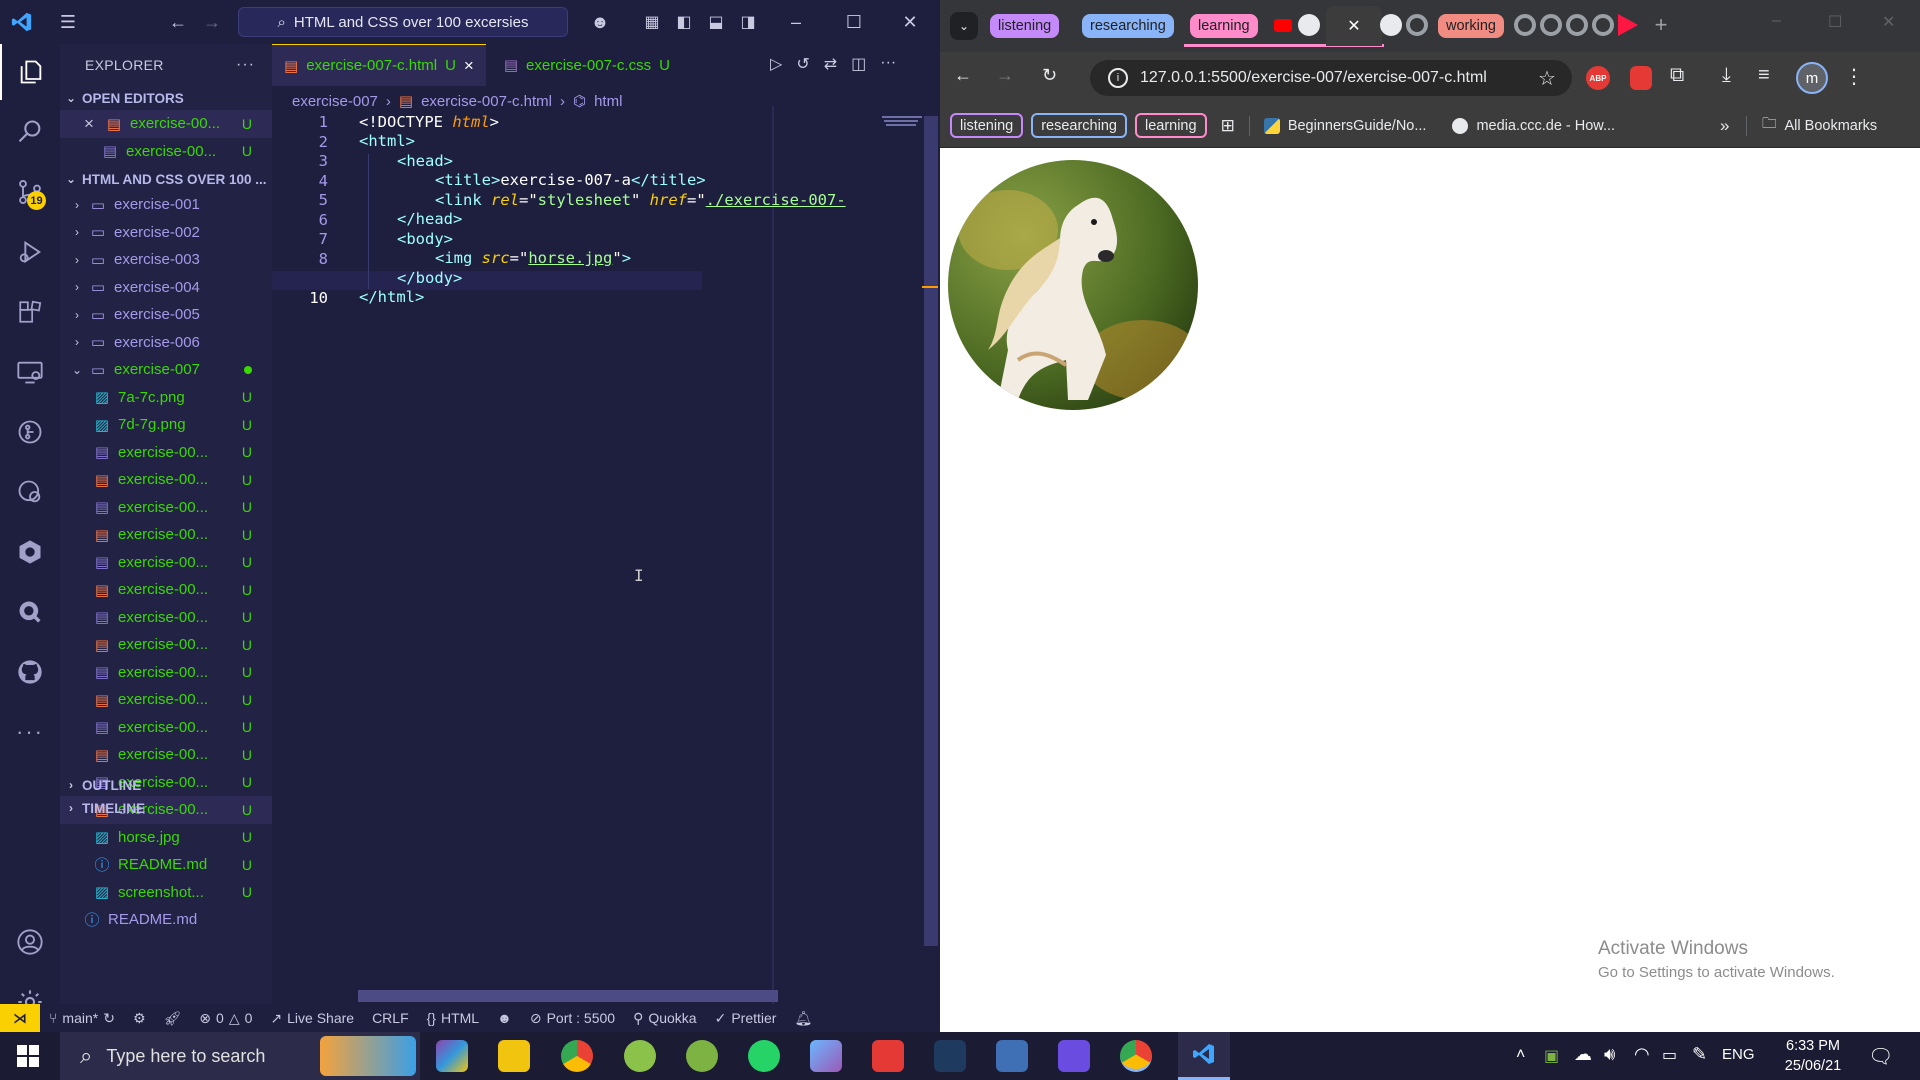  What do you see at coordinates (608, 101) in the screenshot?
I see `breadcrumb-symbol: html` at bounding box center [608, 101].